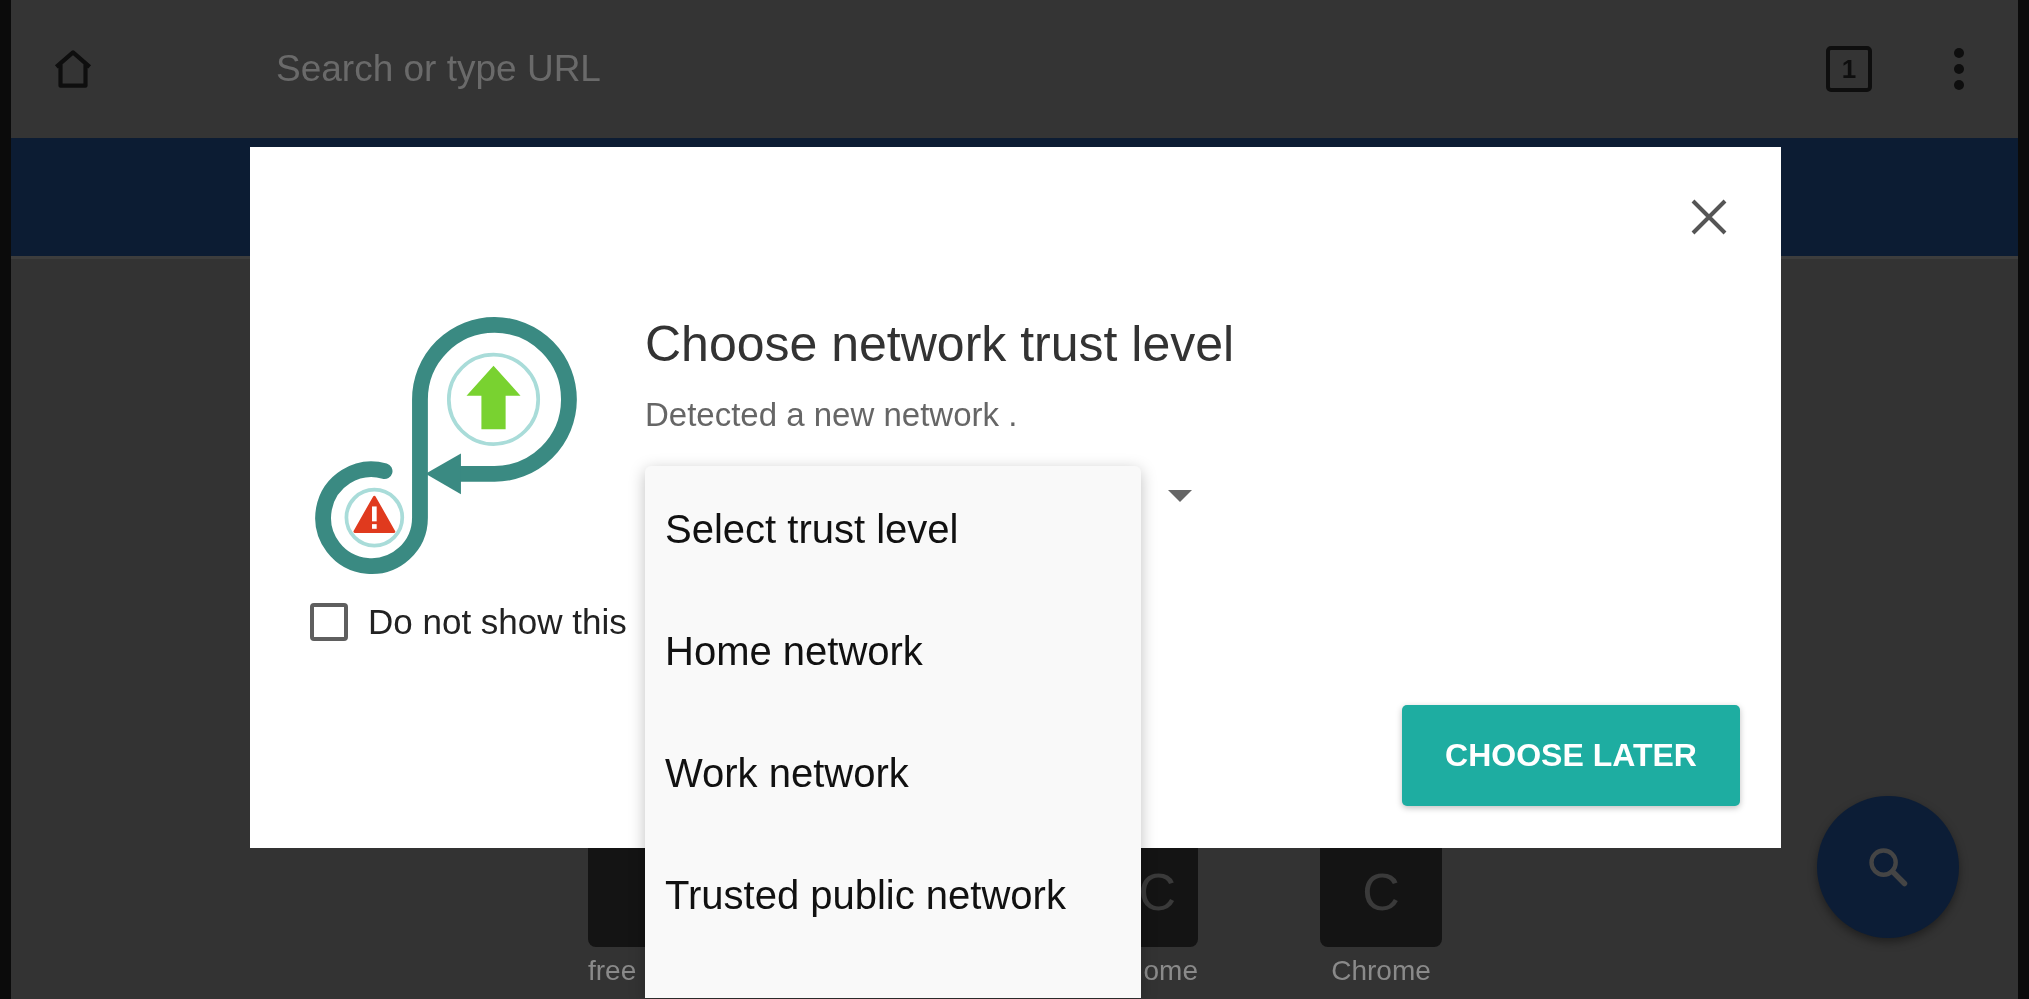 This screenshot has width=2029, height=999. Describe the element at coordinates (832, 415) in the screenshot. I see `dialog-message: Detected a new network .` at that location.